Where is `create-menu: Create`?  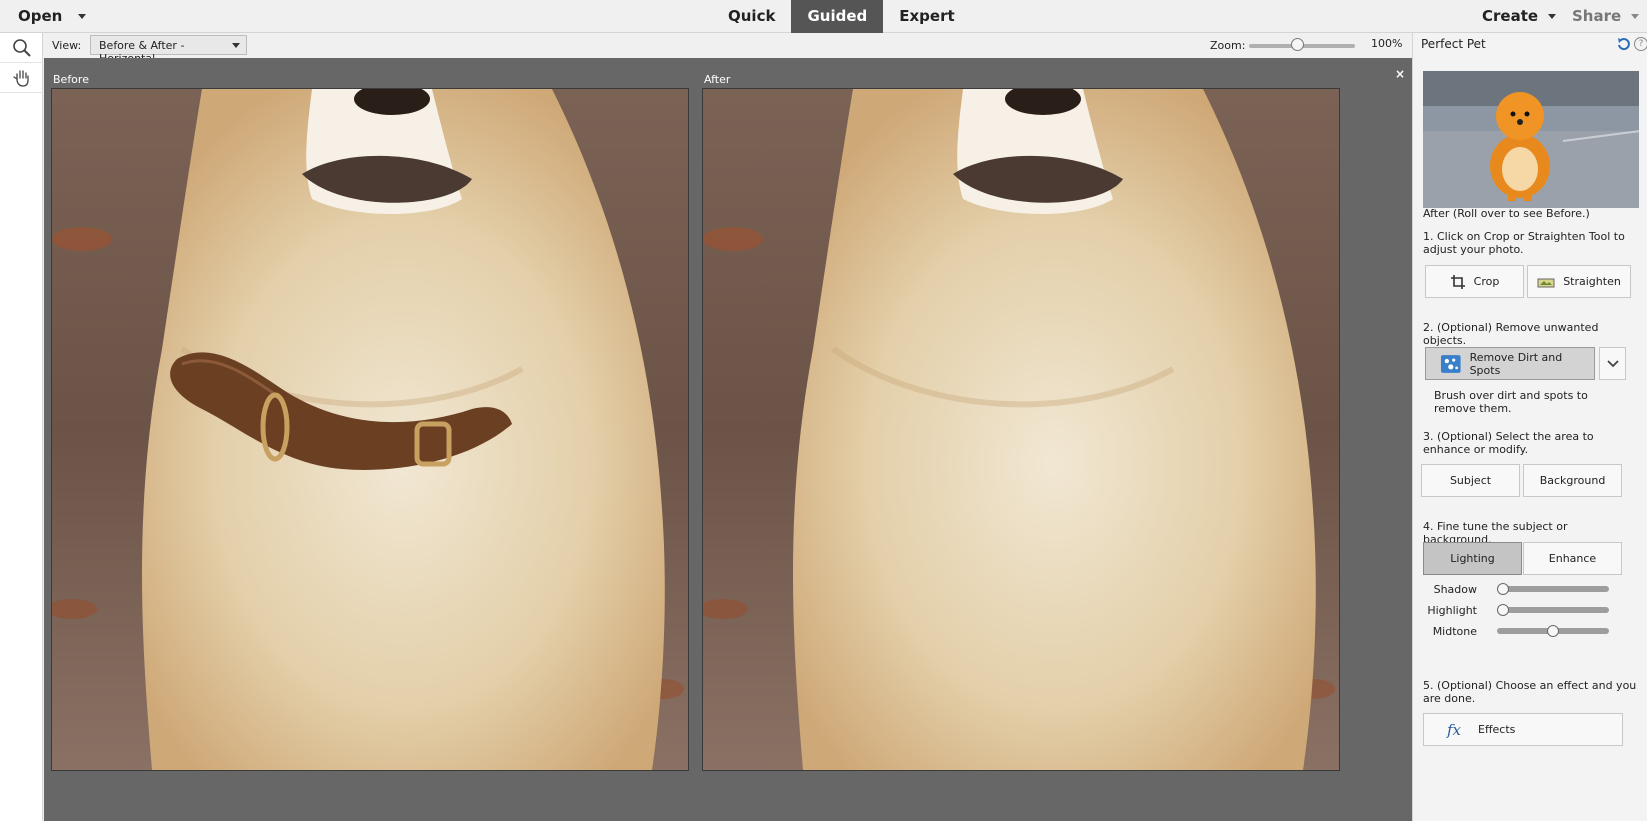 create-menu: Create is located at coordinates (1519, 16).